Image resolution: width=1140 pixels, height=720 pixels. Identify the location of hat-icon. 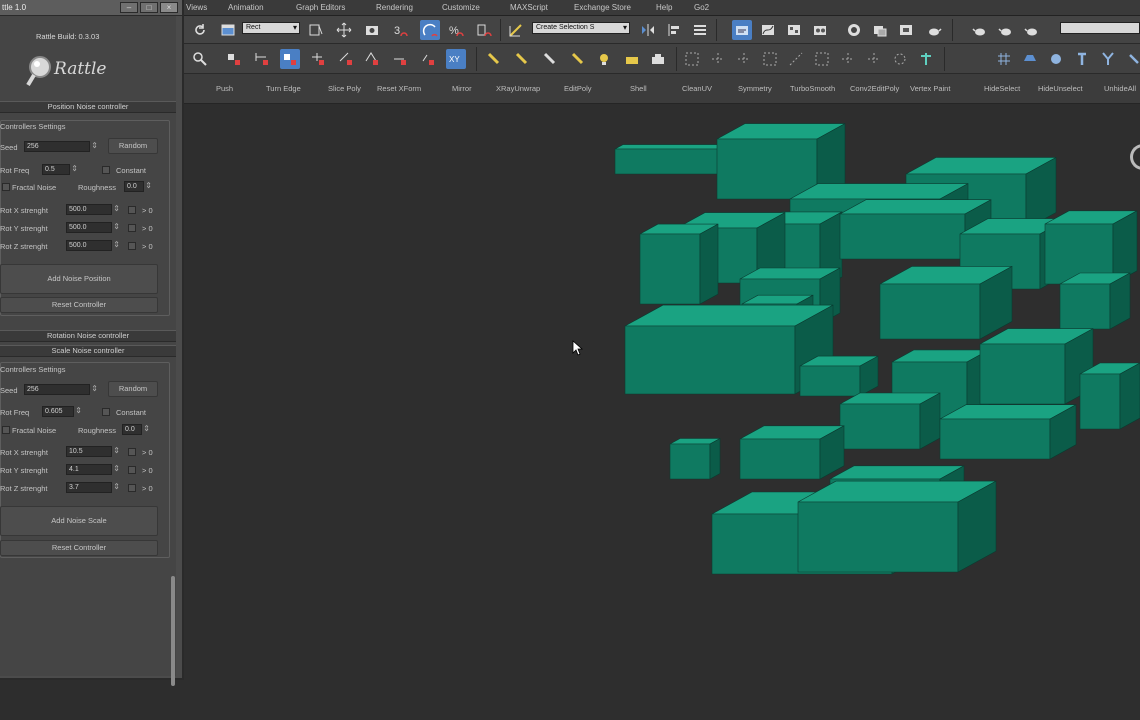
(1030, 59).